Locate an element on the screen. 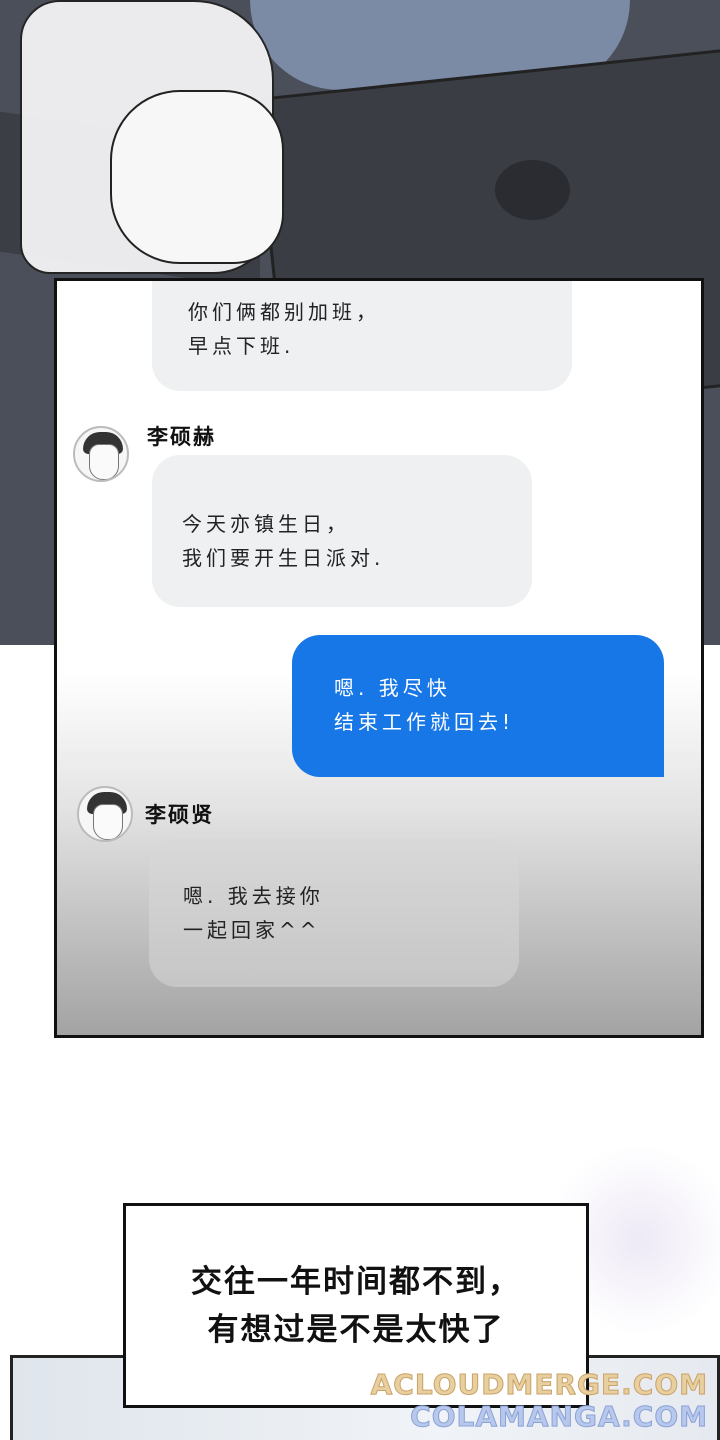 The image size is (720, 1440). message-bubble-3: 嗯. 我尽快 结束工作就回去! is located at coordinates (478, 706).